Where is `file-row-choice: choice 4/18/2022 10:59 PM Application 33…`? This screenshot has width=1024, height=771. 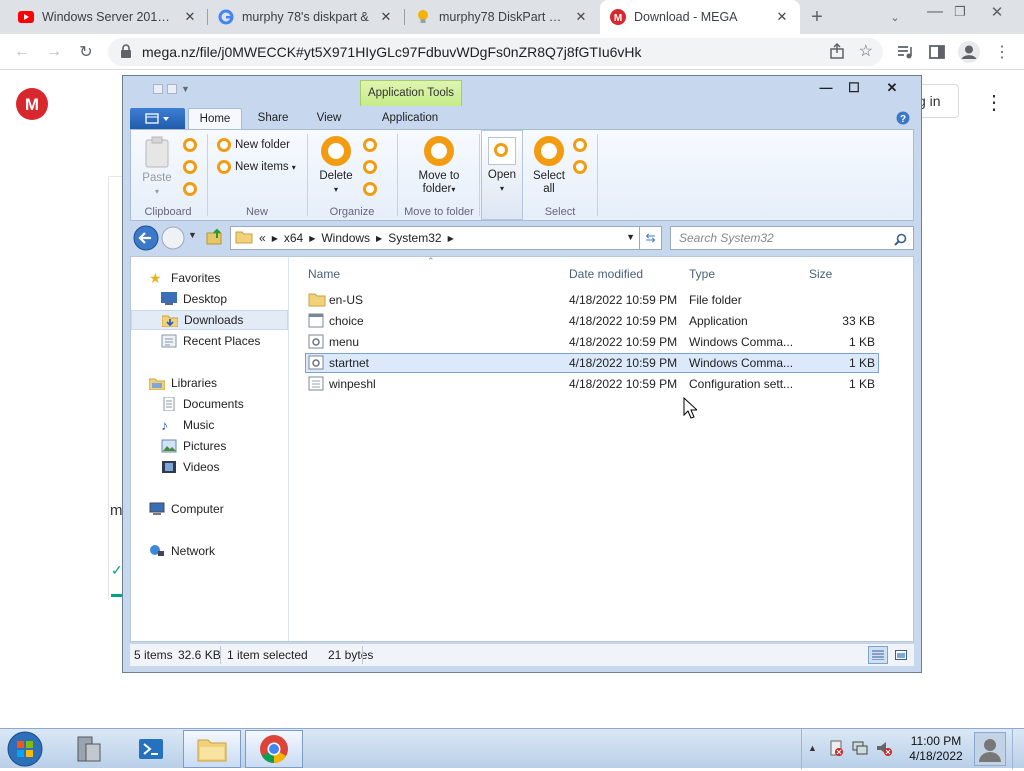 file-row-choice: choice 4/18/2022 10:59 PM Application 33… is located at coordinates (592, 321).